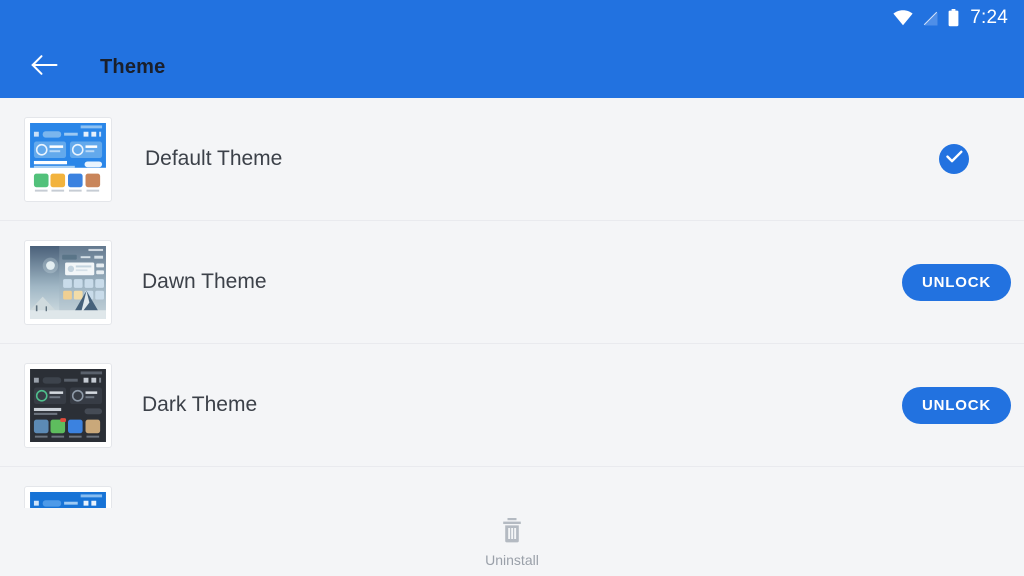 This screenshot has width=1024, height=576. Describe the element at coordinates (204, 281) in the screenshot. I see `theme-name: Dawn Theme` at that location.